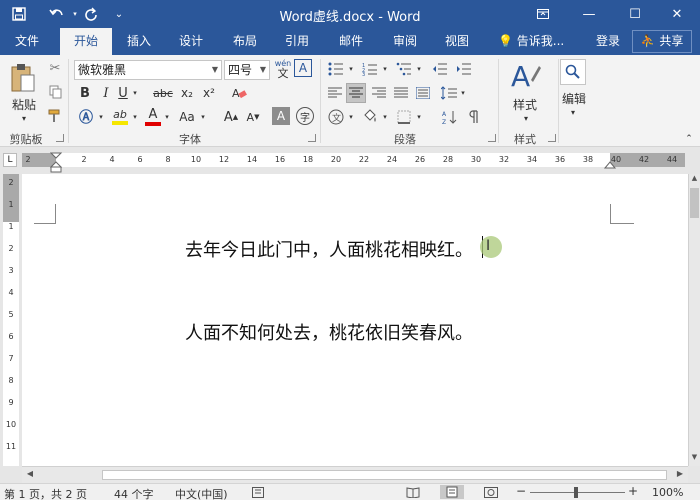 The image size is (700, 500). What do you see at coordinates (526, 118) in the screenshot?
I see `styles-dropdown-icon: ▾` at bounding box center [526, 118].